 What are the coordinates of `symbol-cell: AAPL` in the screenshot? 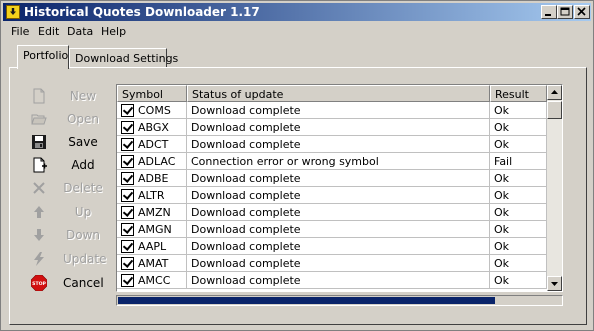 It's located at (152, 246).